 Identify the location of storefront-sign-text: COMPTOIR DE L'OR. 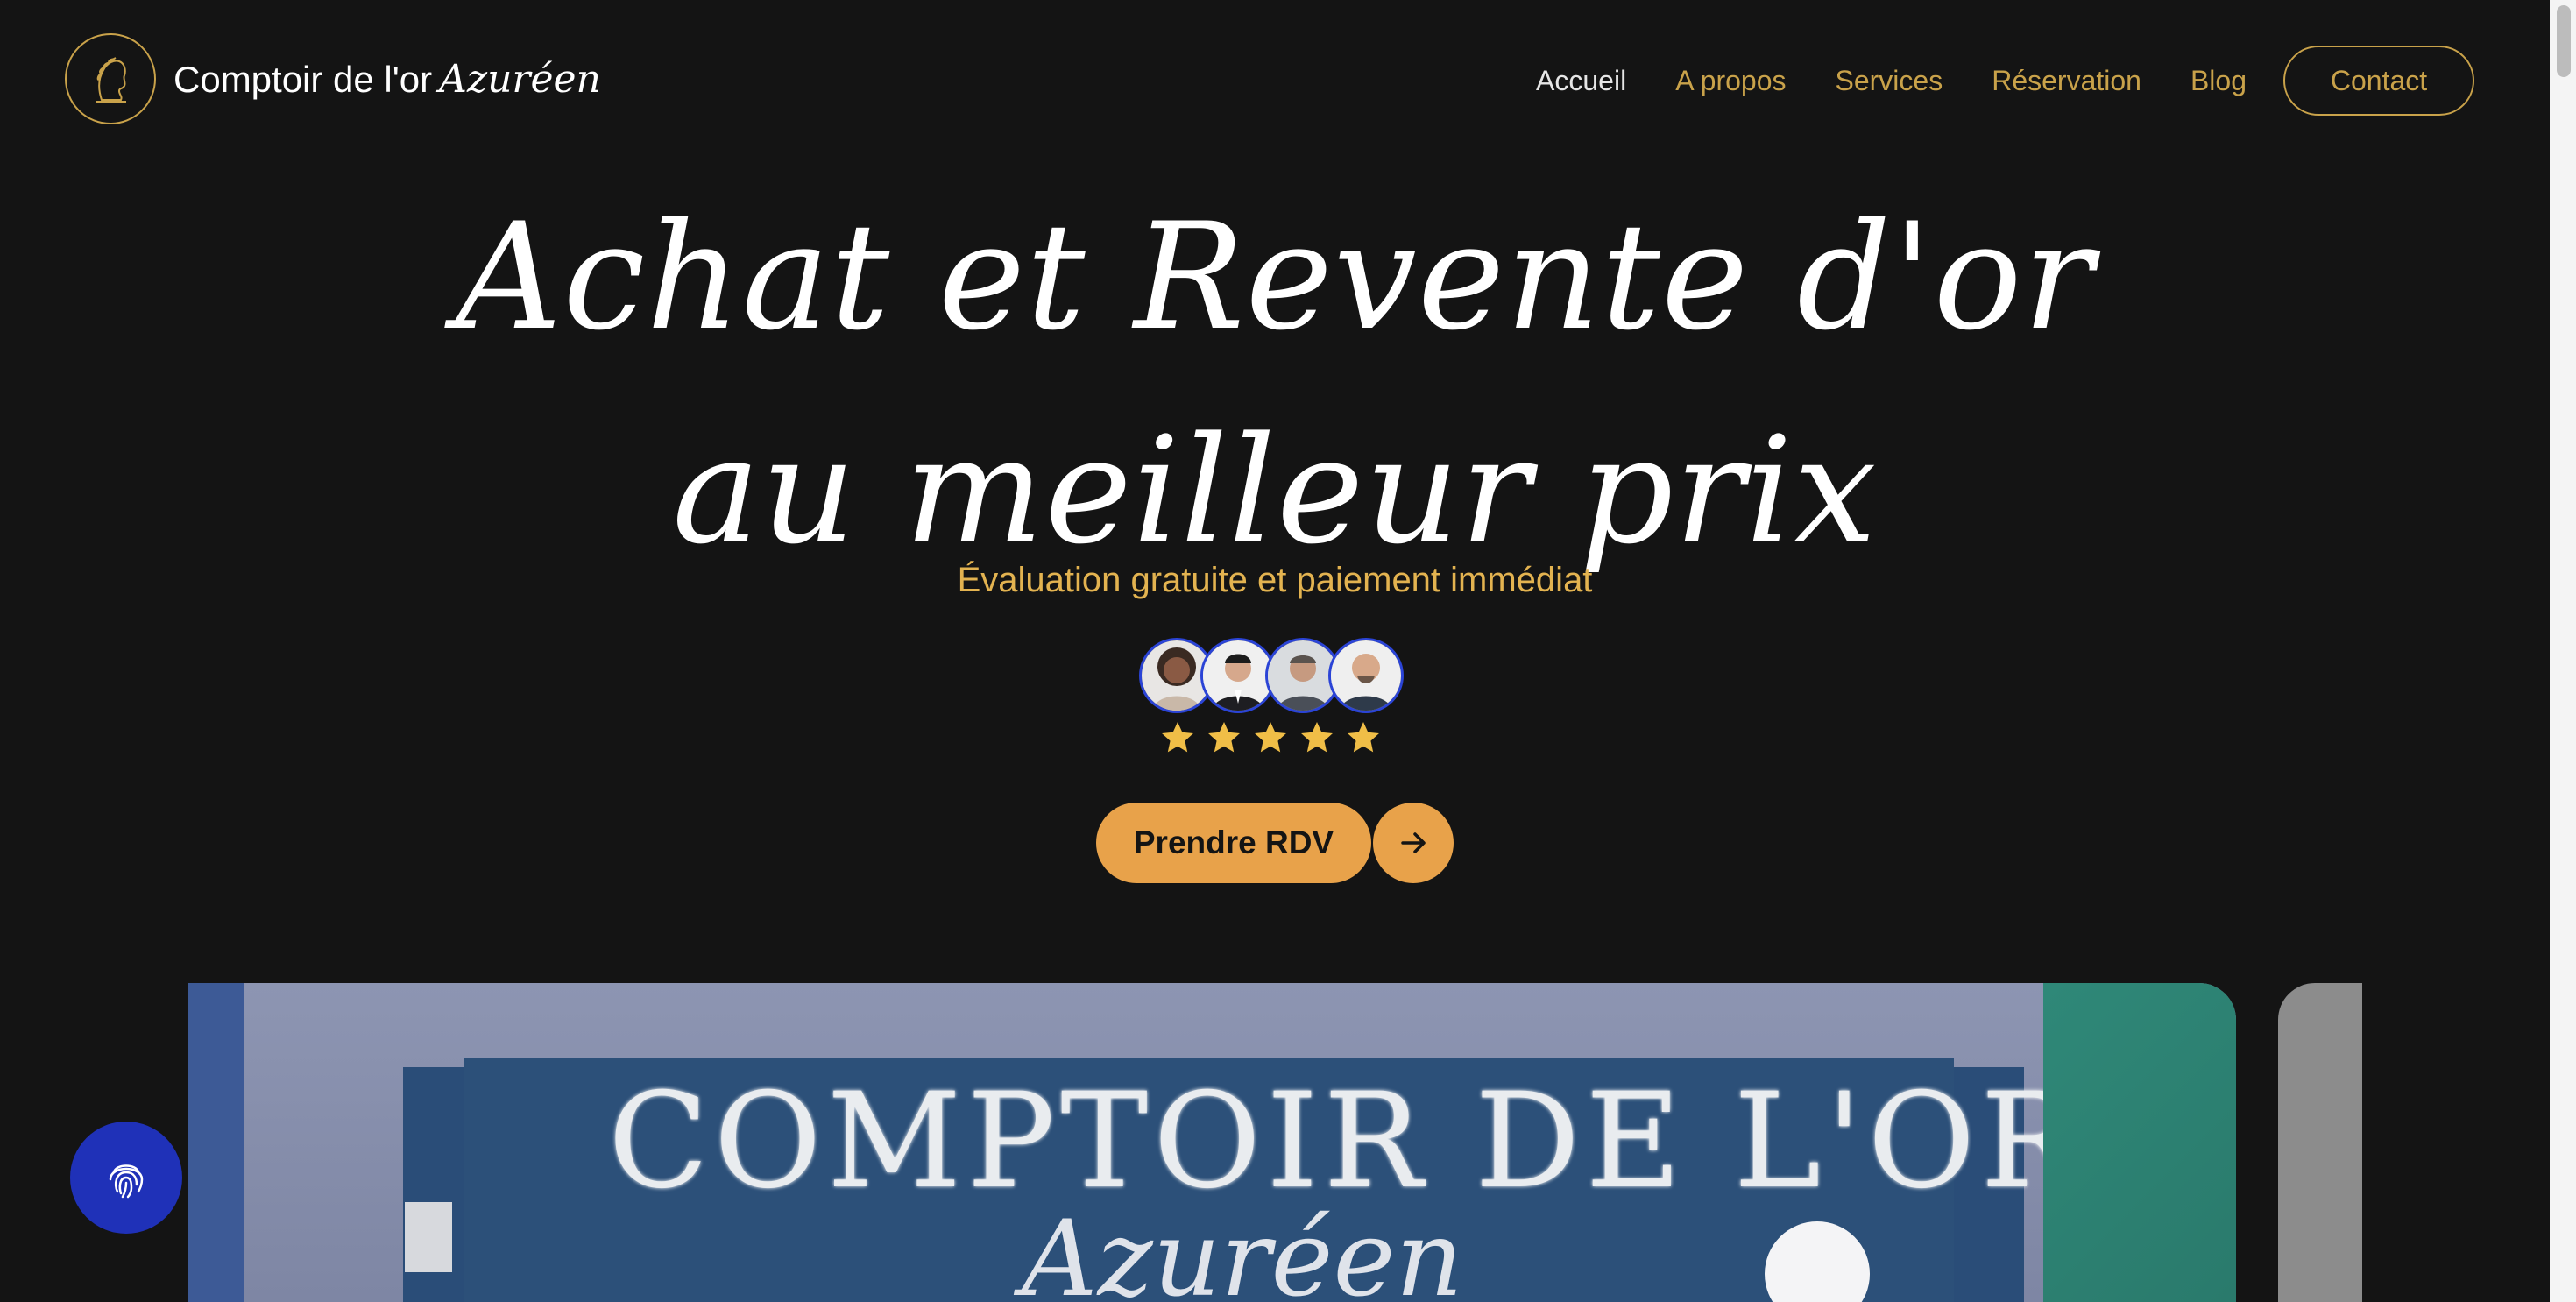
(1346, 1141).